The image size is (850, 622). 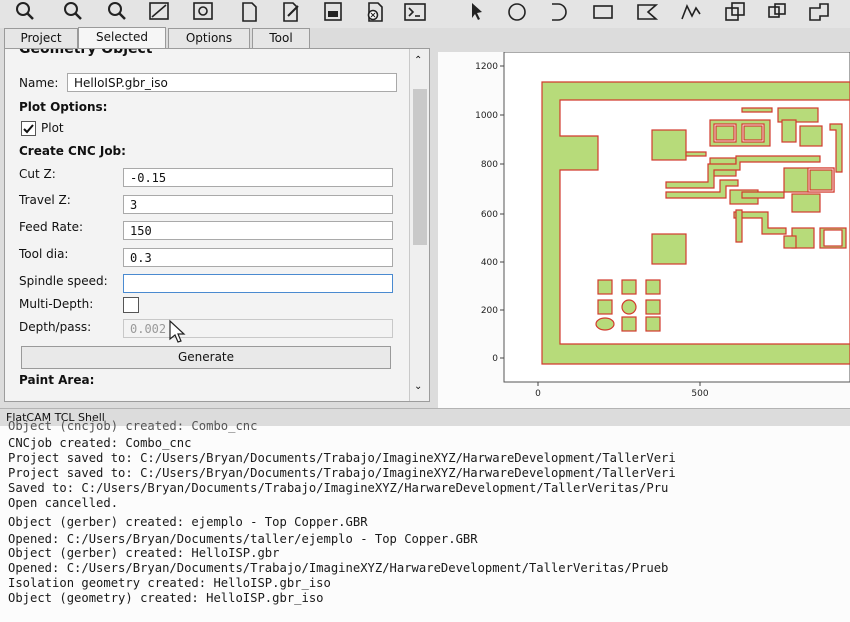 What do you see at coordinates (489, 215) in the screenshot?
I see `y-tick-label: 600` at bounding box center [489, 215].